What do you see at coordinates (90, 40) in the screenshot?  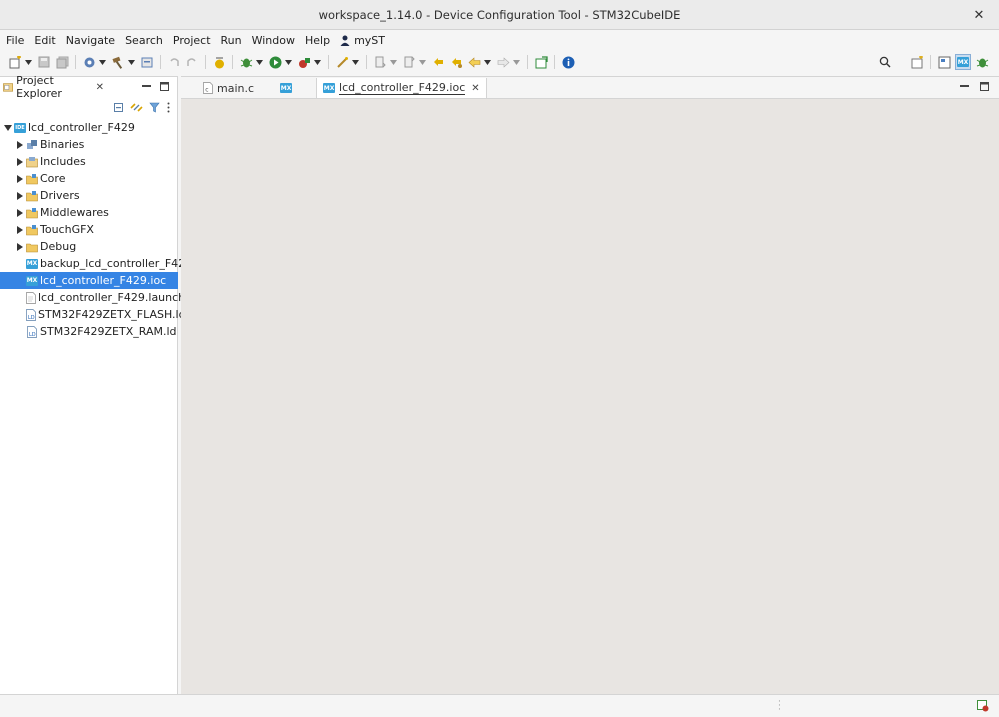 I see `menu-navigate: Navigate` at bounding box center [90, 40].